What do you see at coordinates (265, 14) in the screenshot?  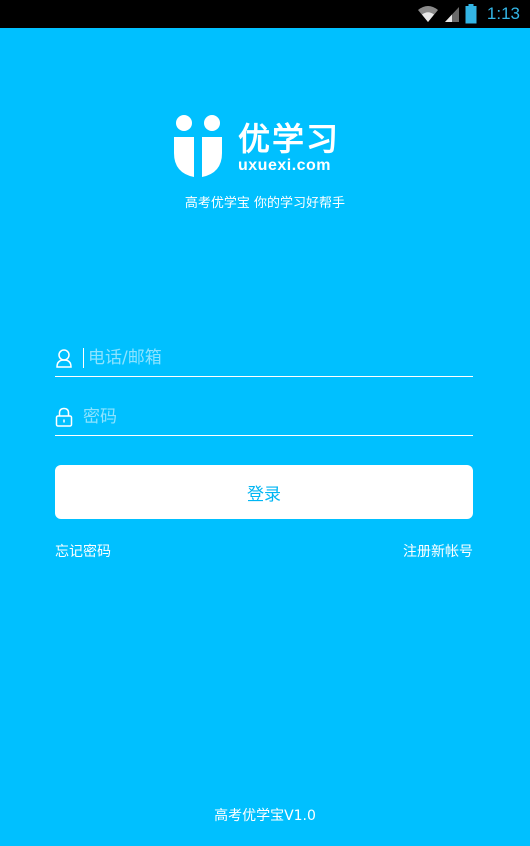 I see `status-bar: 1:13` at bounding box center [265, 14].